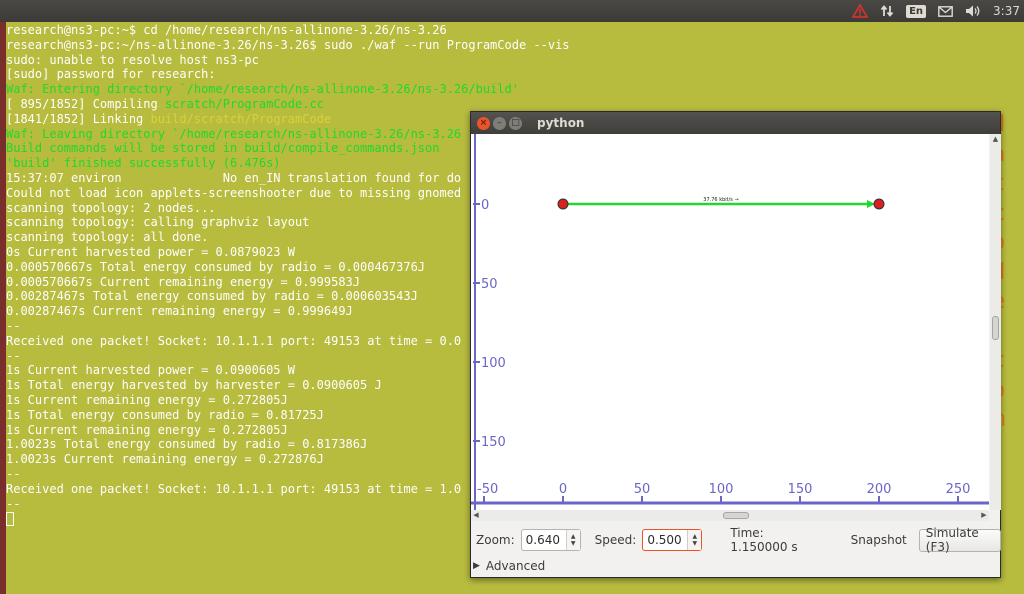 This screenshot has height=594, width=1024. I want to click on close-button: ×, so click(483, 123).